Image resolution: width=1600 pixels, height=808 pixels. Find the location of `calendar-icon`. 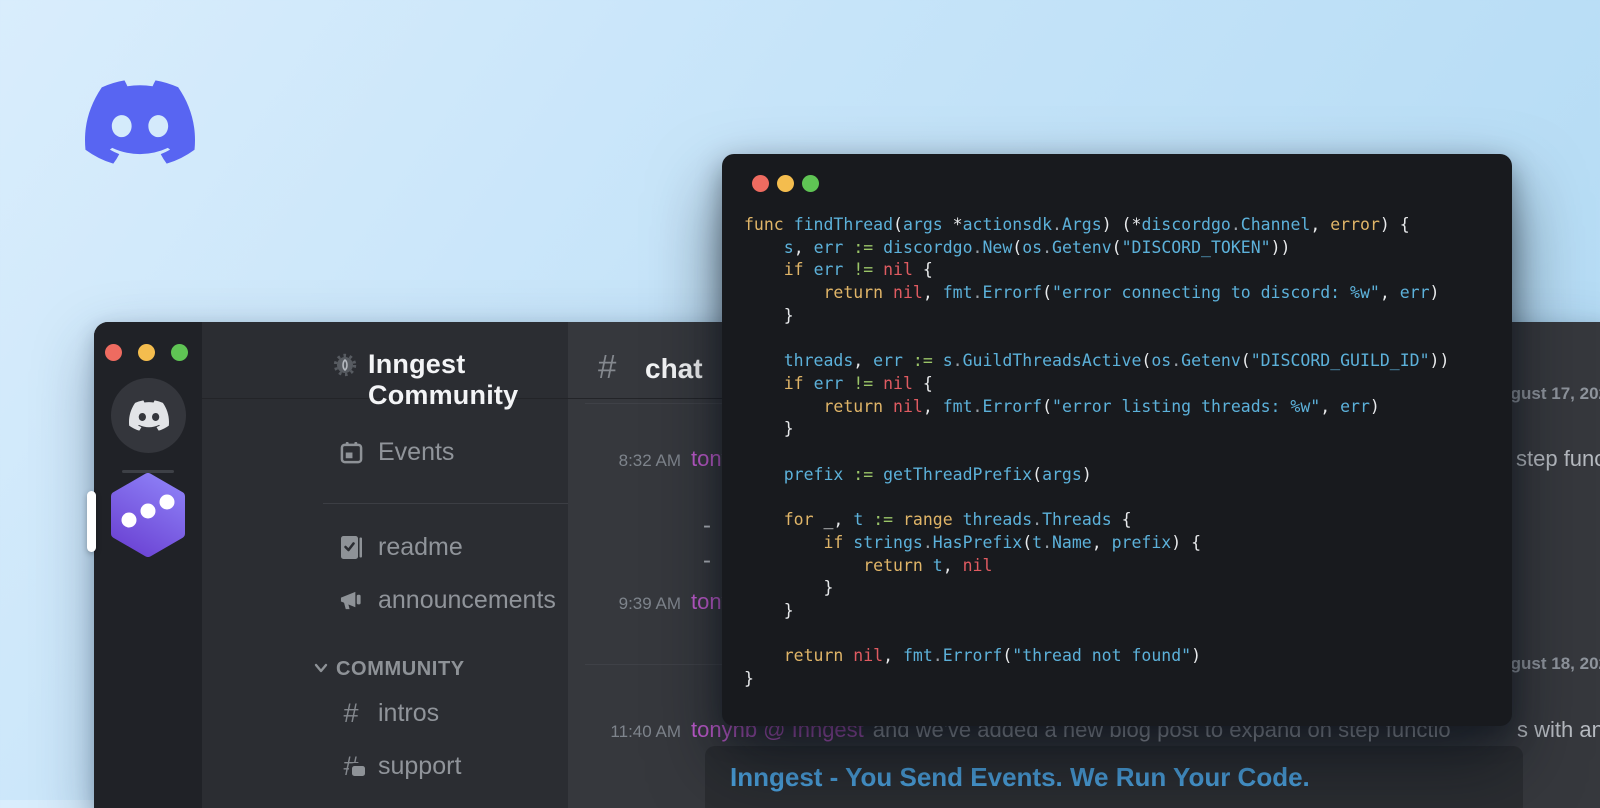

calendar-icon is located at coordinates (351, 452).